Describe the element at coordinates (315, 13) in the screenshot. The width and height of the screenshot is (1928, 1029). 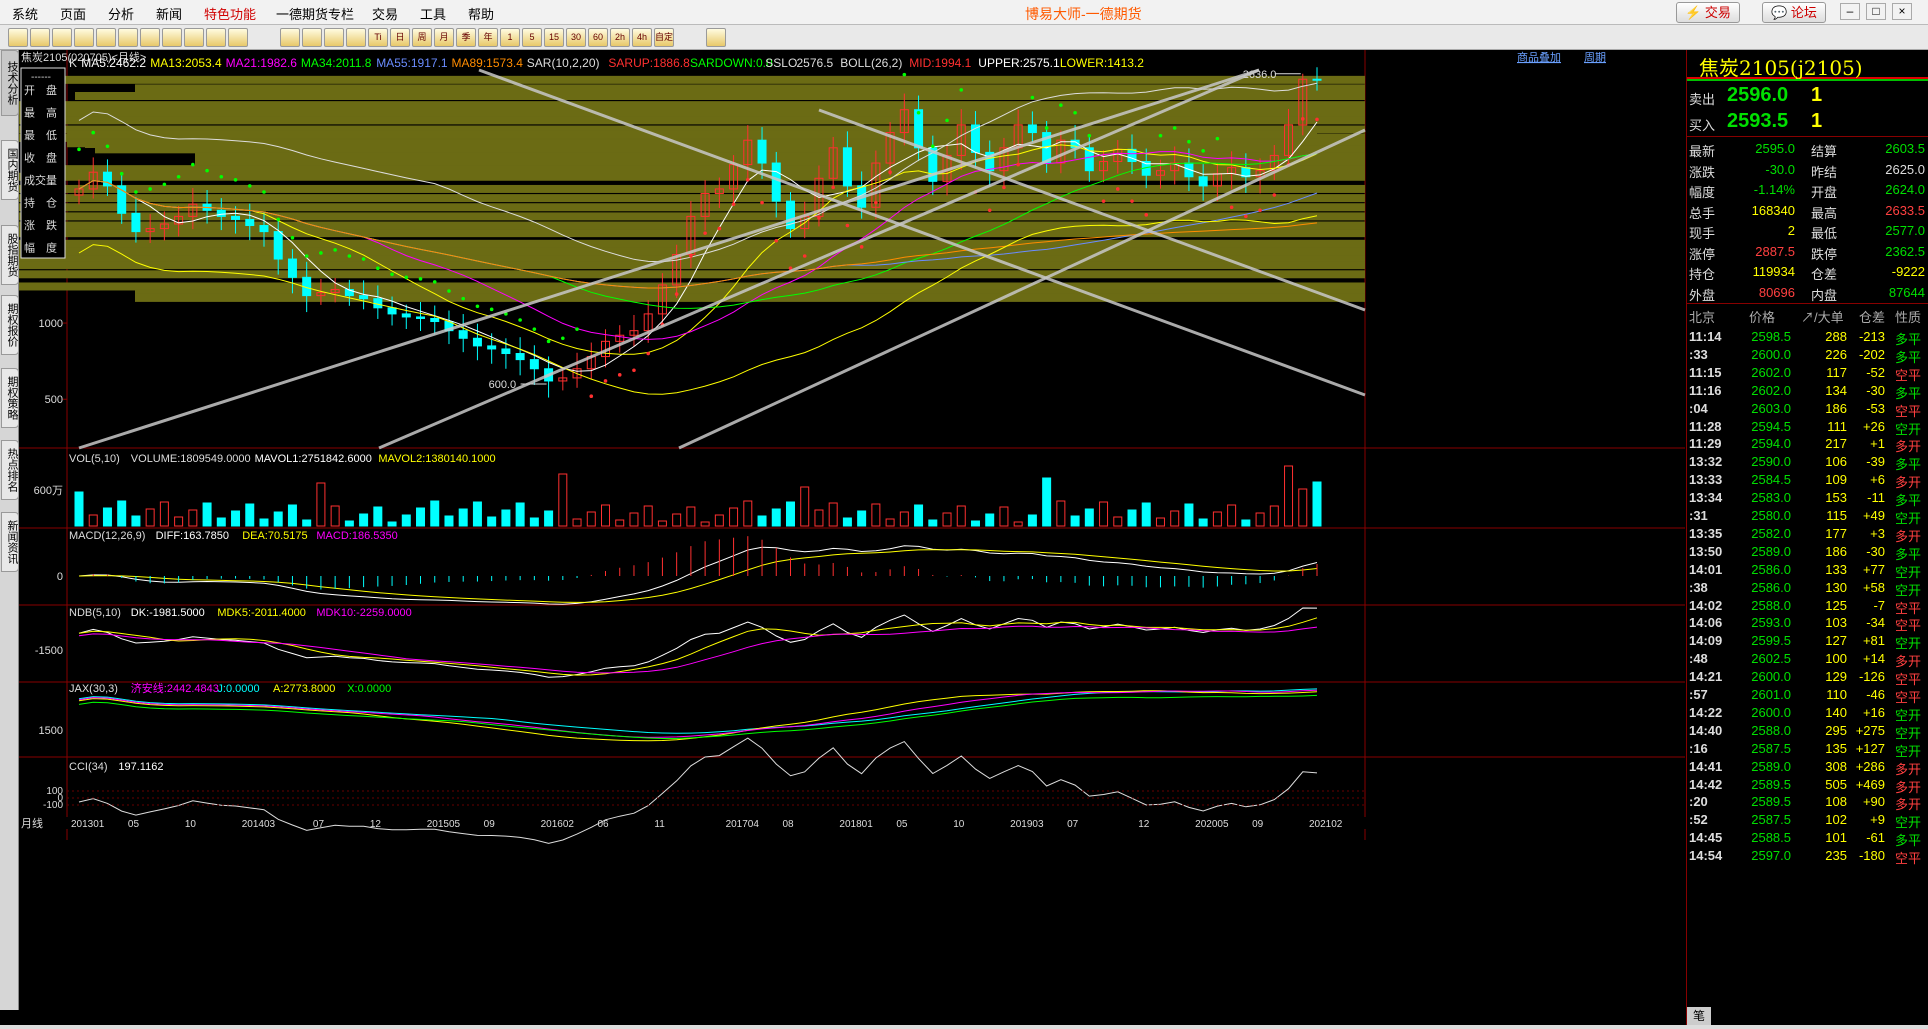
I see `menu-column: 一德期货专栏` at that location.